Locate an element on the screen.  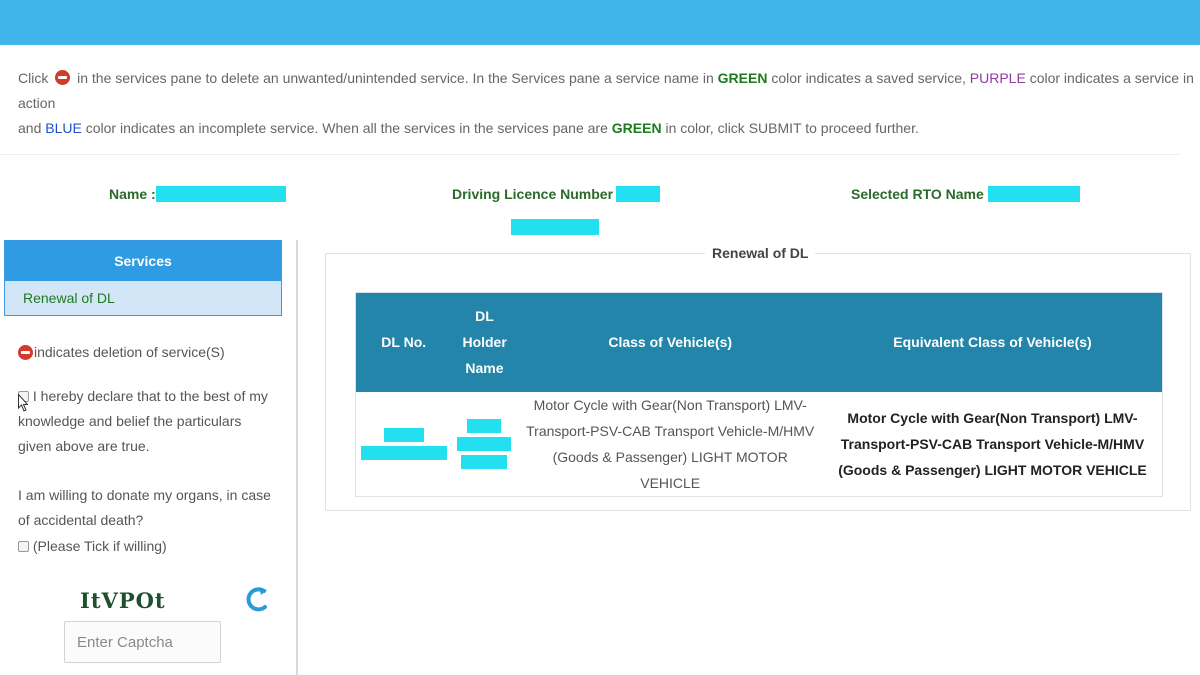
instructions-blue-keyword: BLUE is located at coordinates (63, 128).